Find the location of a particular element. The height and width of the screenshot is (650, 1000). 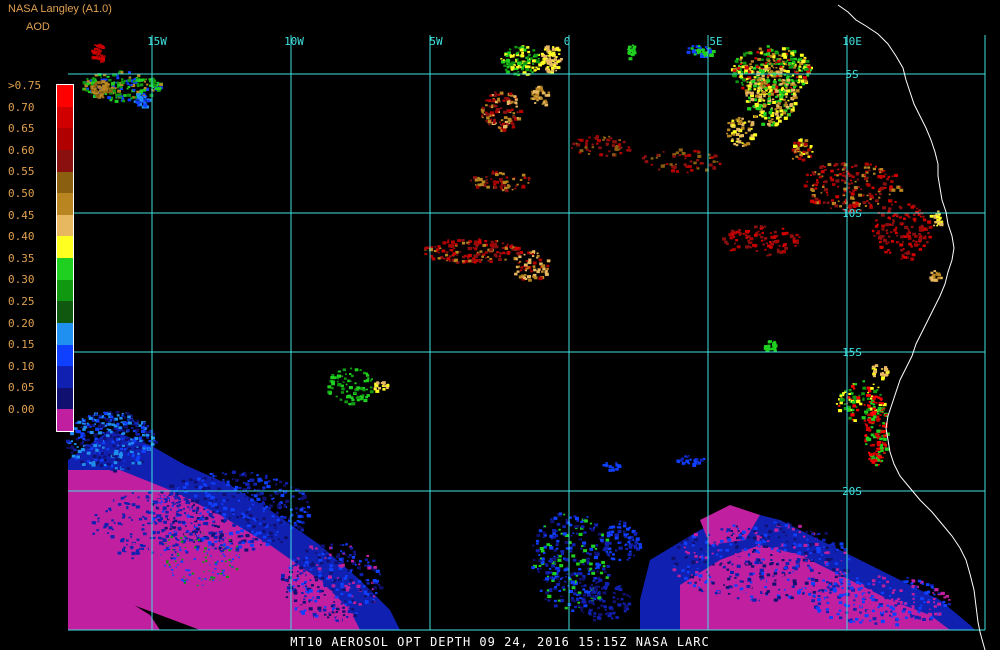

color-scale-bar is located at coordinates (65, 258).